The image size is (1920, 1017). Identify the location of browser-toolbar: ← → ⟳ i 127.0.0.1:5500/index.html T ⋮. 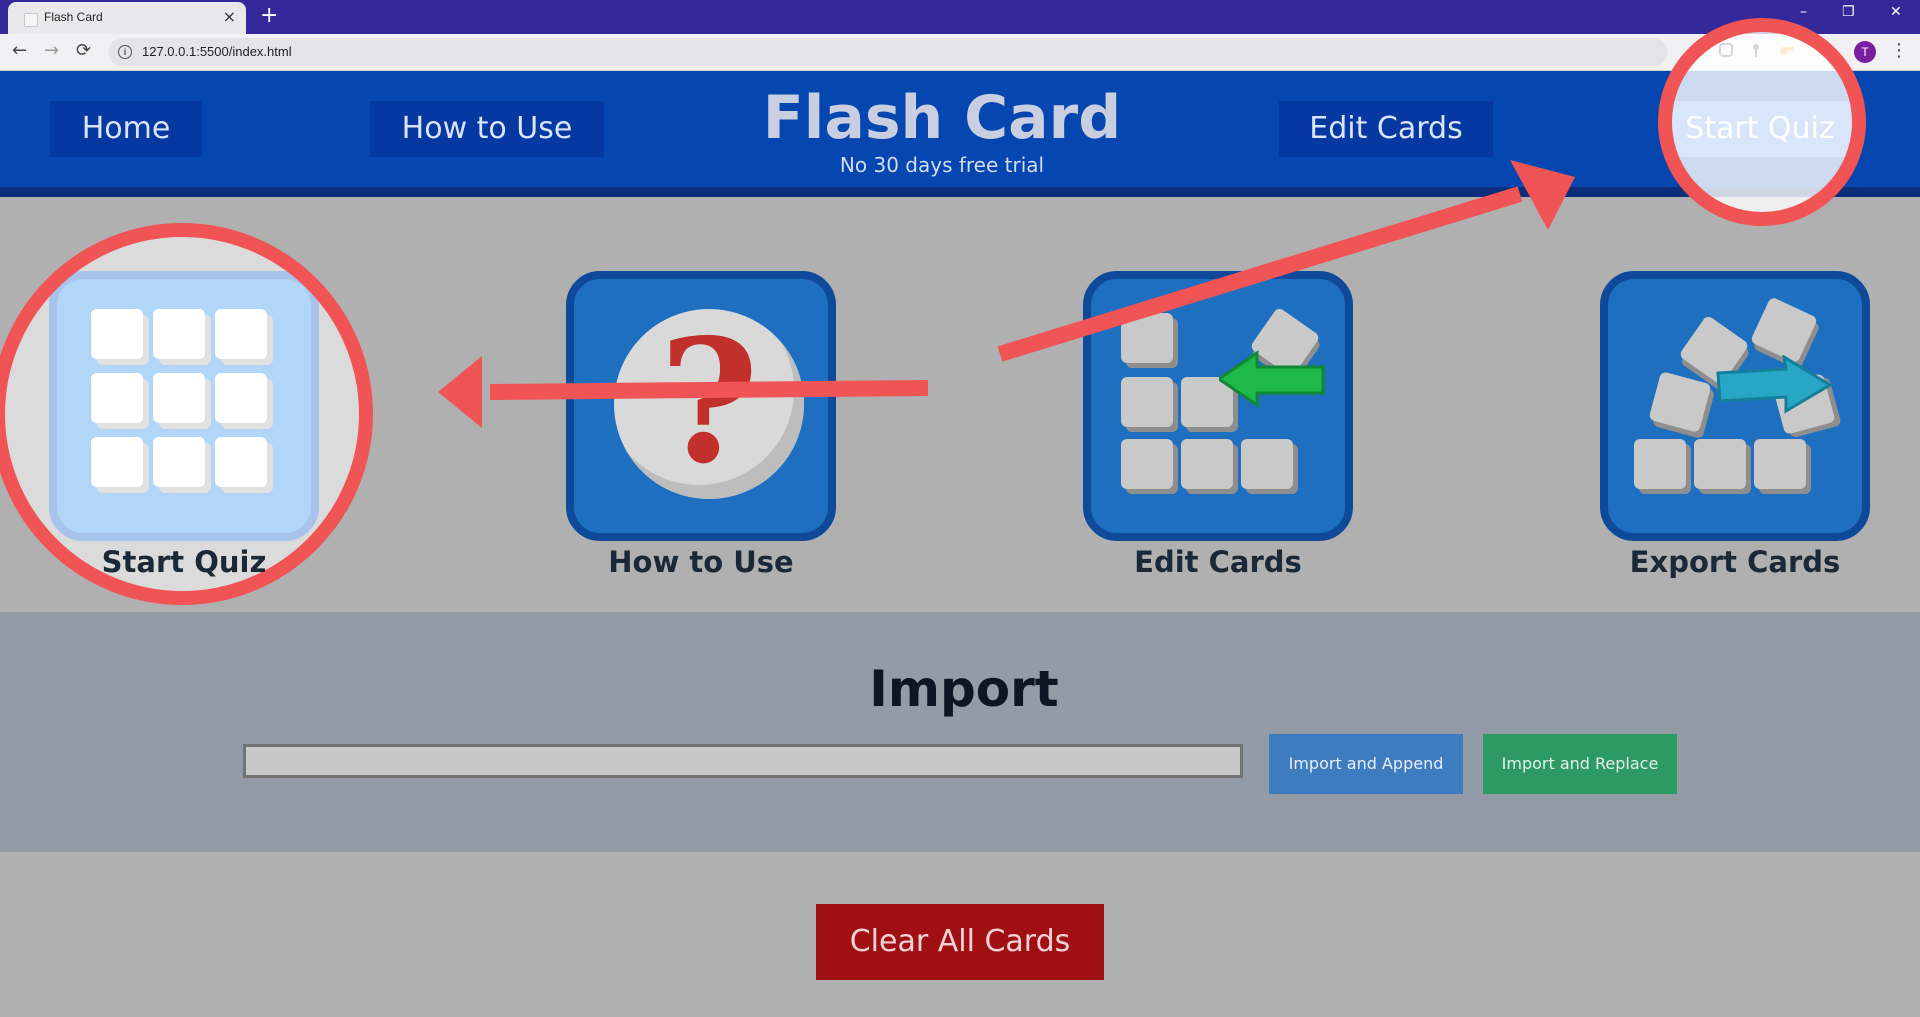
(960, 52).